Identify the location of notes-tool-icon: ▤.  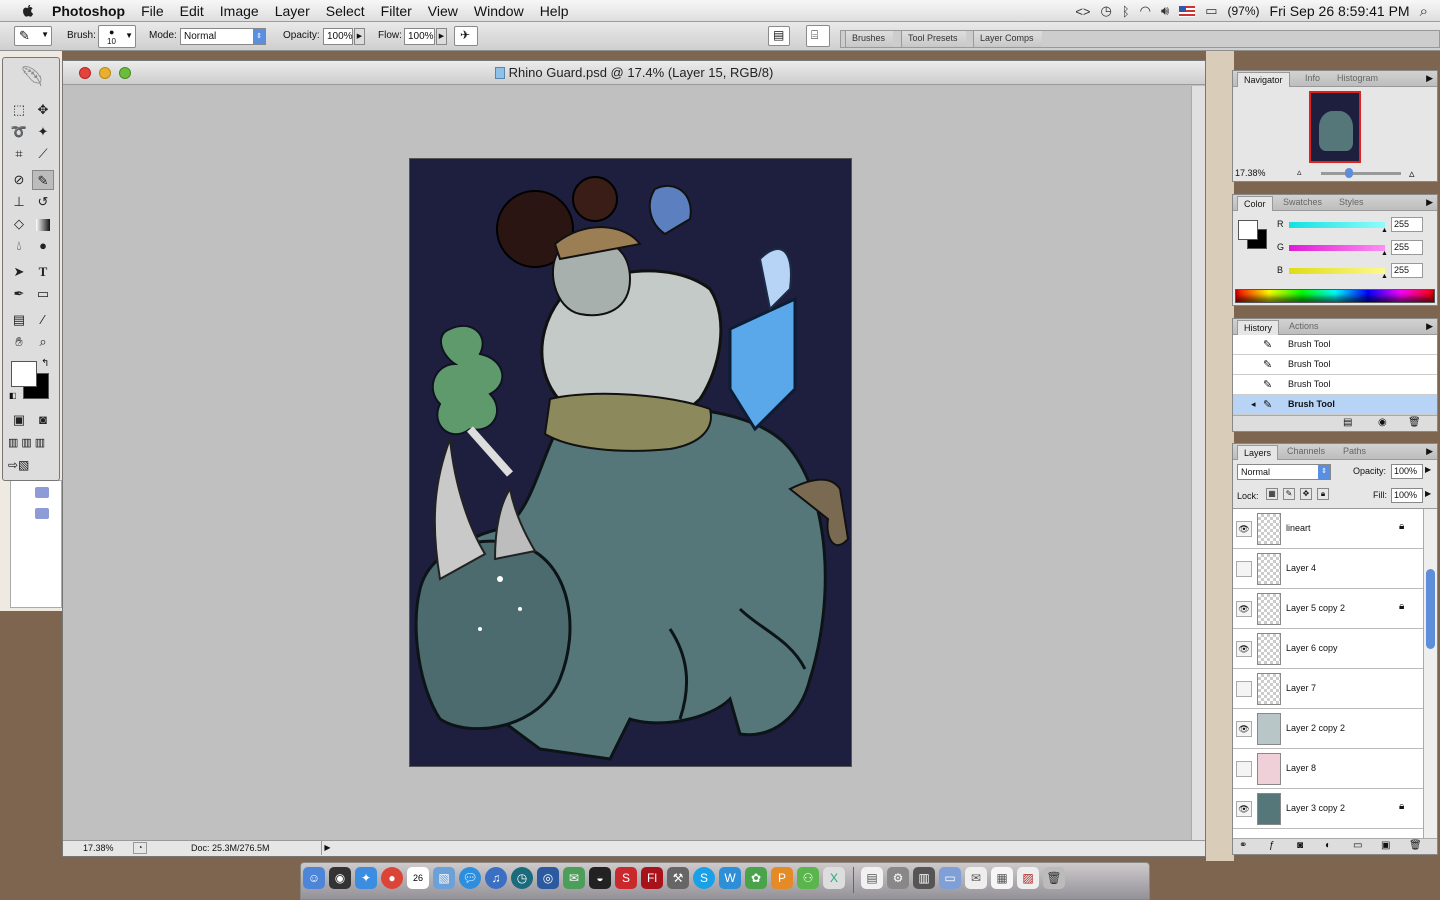
(19, 320).